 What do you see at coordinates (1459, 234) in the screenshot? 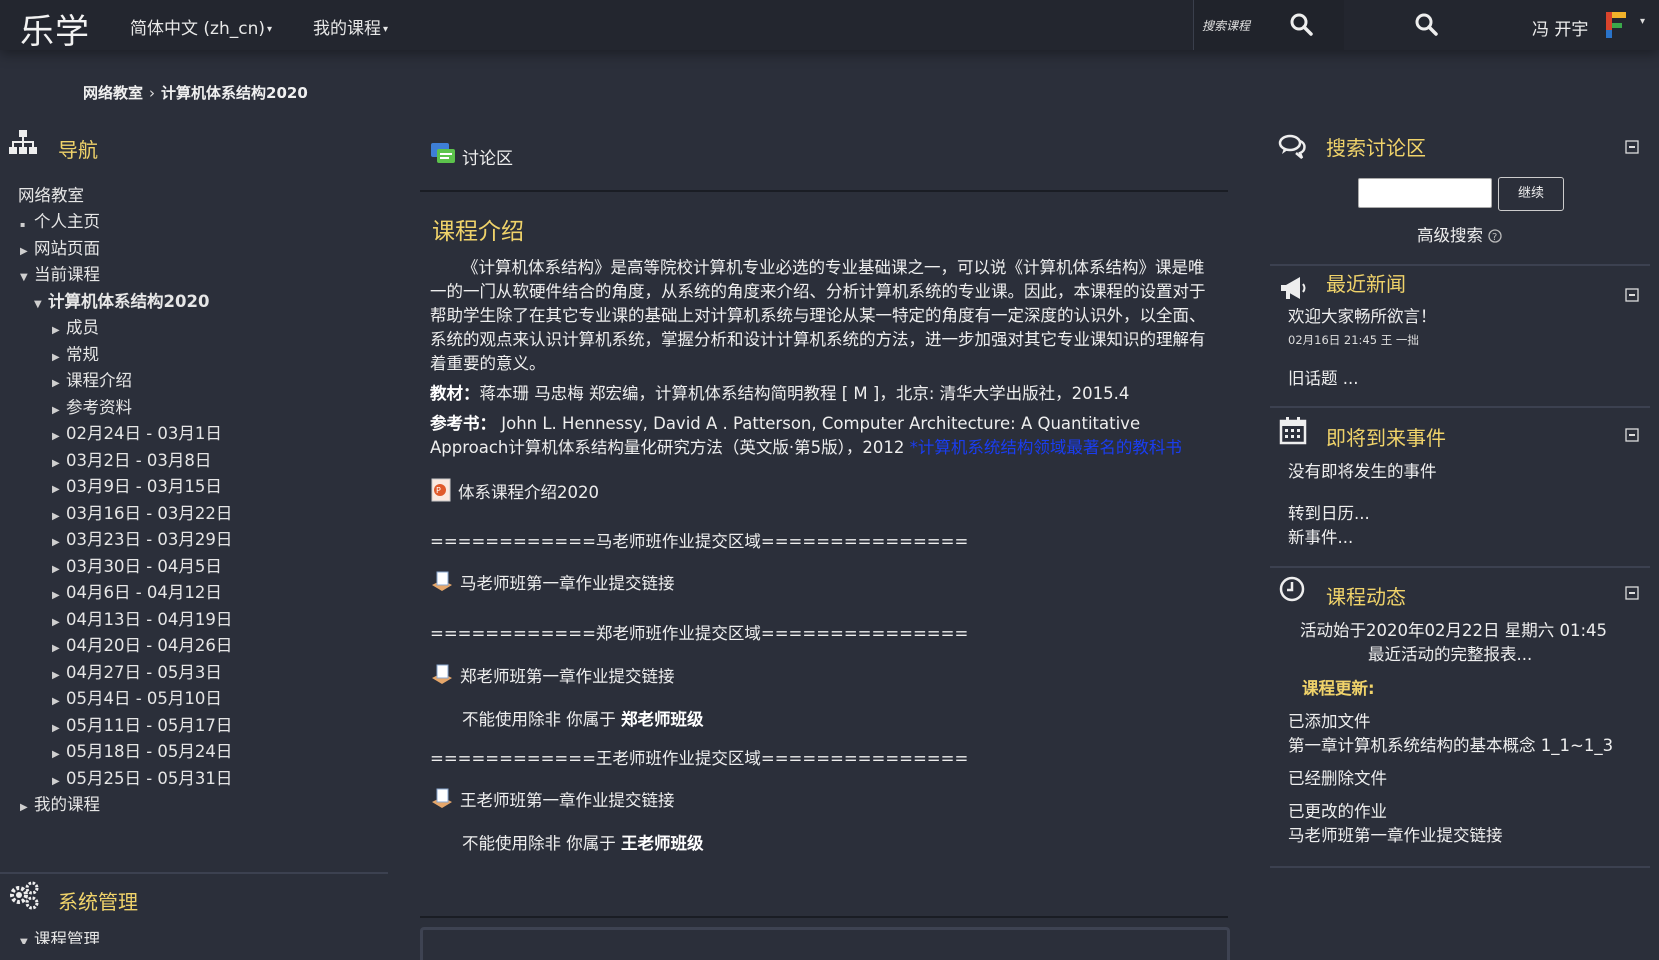
I see `advanced-search-link: 高级搜索 ?` at bounding box center [1459, 234].